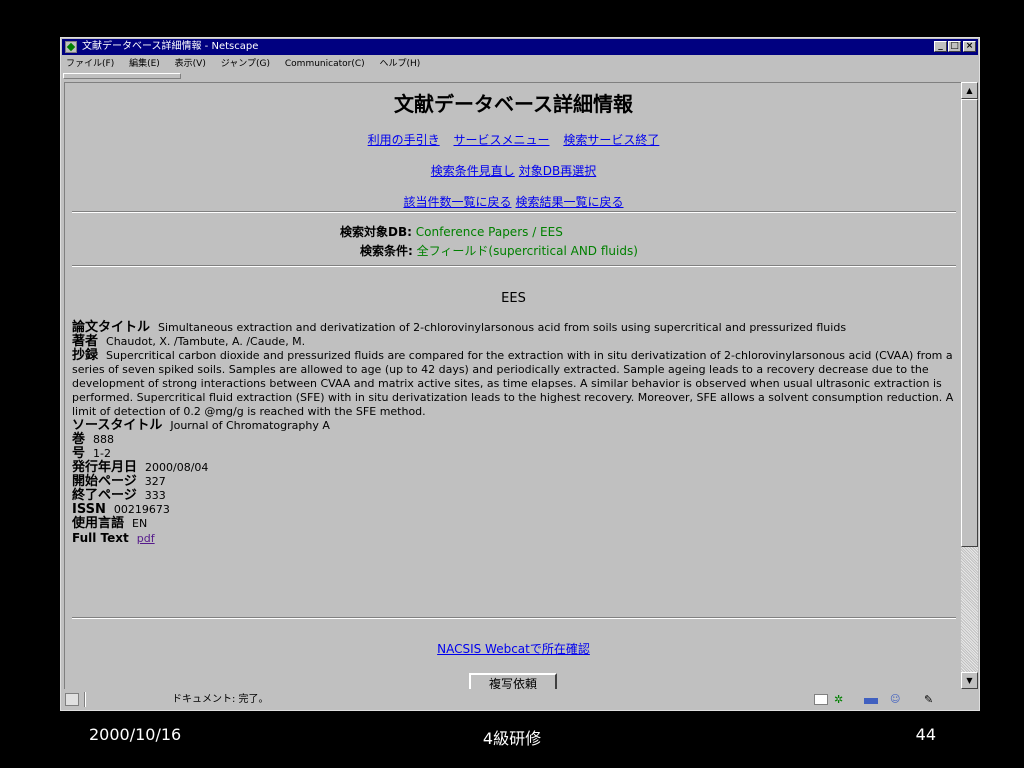  What do you see at coordinates (85, 699) in the screenshot?
I see `status-separator` at bounding box center [85, 699].